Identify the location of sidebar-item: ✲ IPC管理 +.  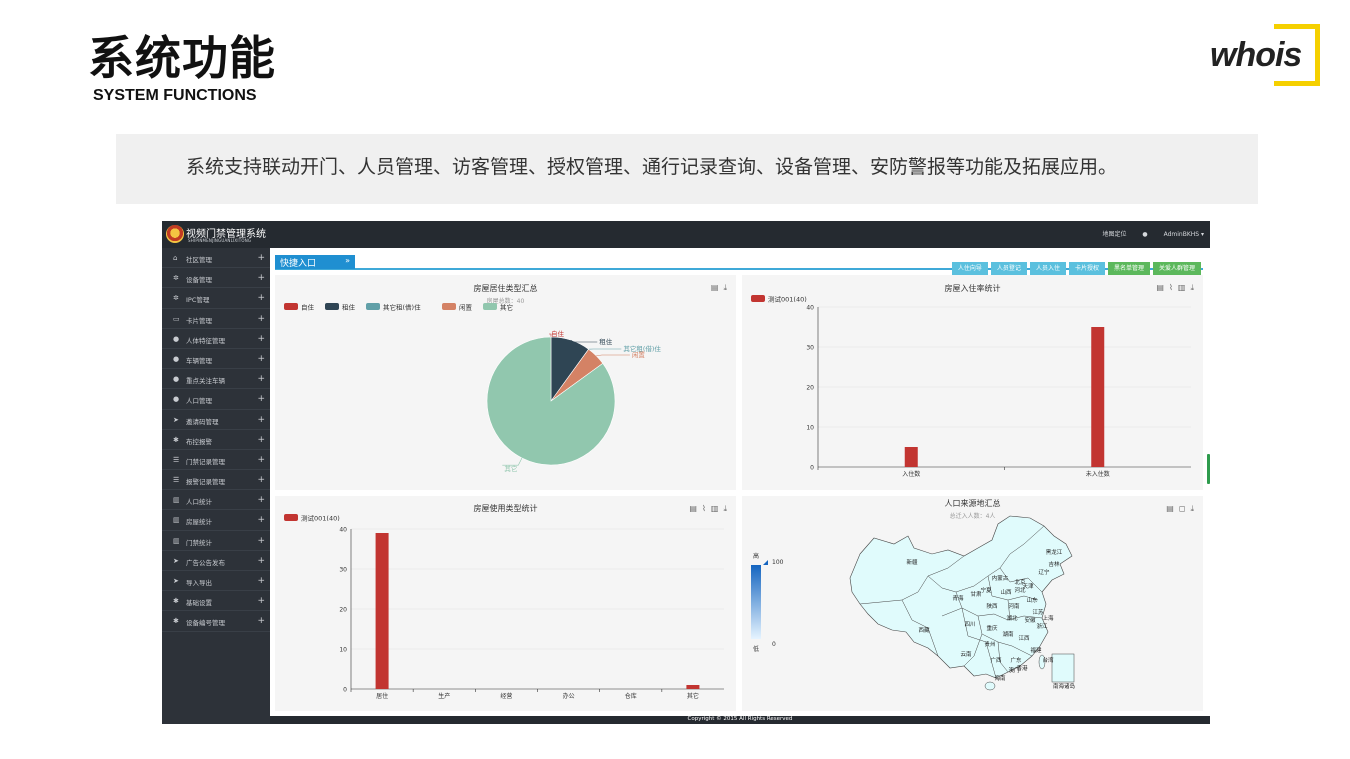
(216, 298).